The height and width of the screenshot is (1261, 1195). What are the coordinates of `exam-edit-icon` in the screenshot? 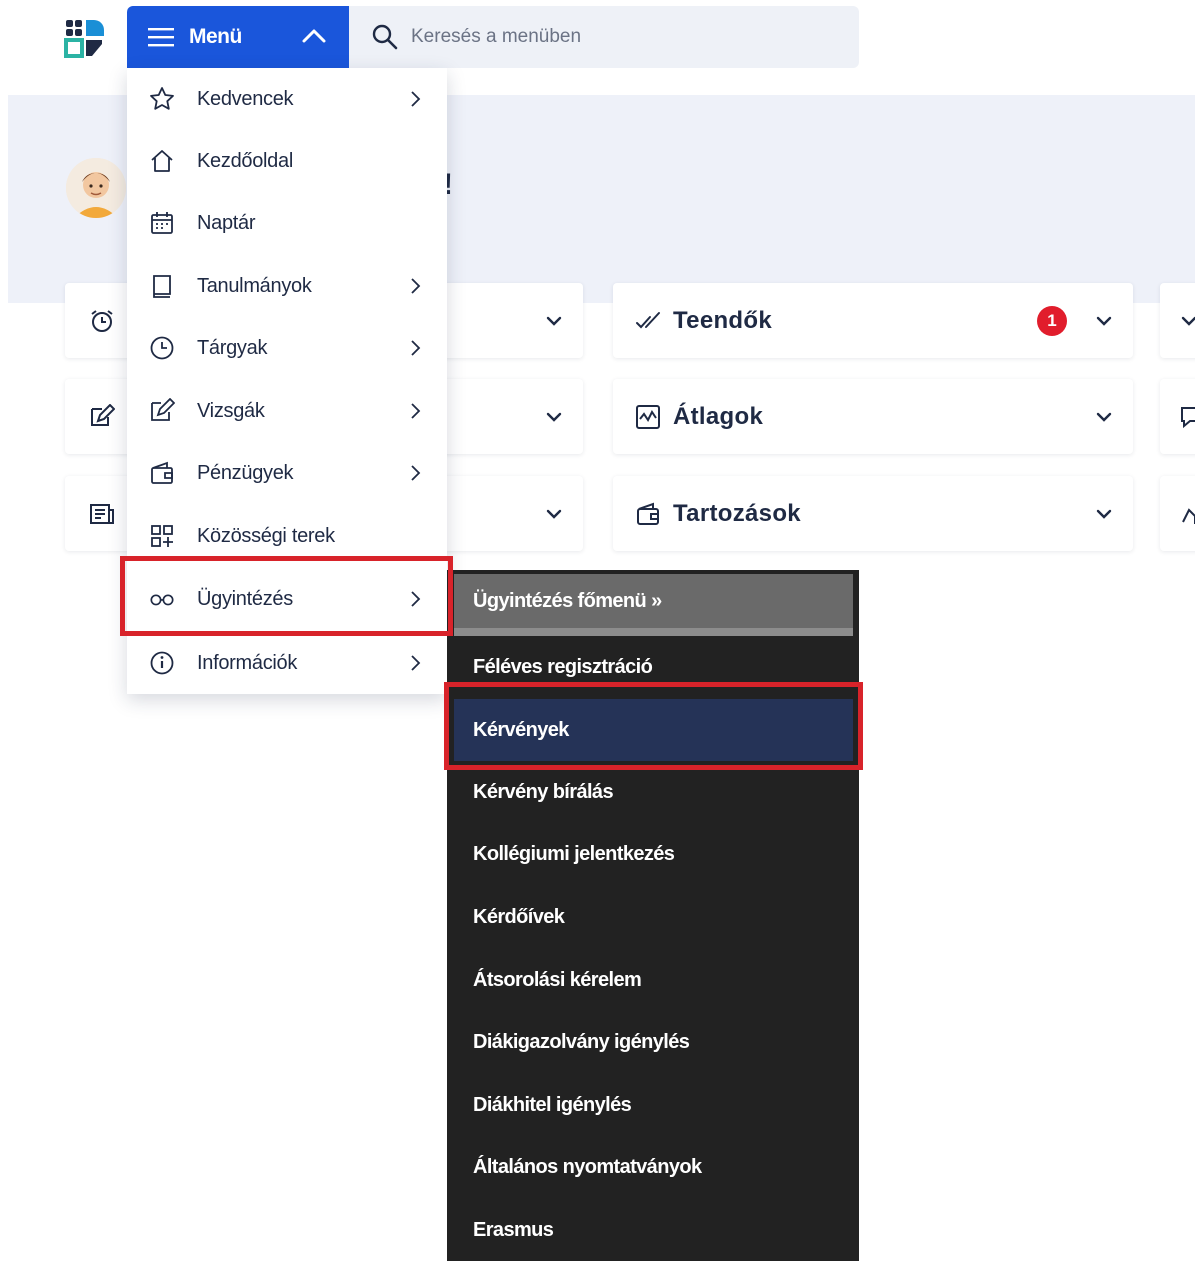 It's located at (162, 411).